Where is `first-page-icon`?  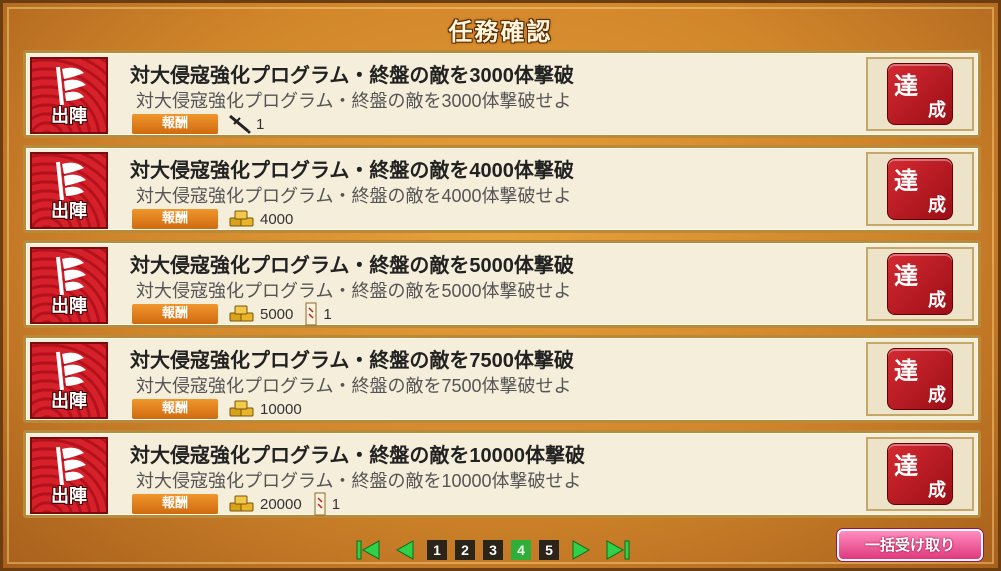
first-page-icon is located at coordinates (369, 550).